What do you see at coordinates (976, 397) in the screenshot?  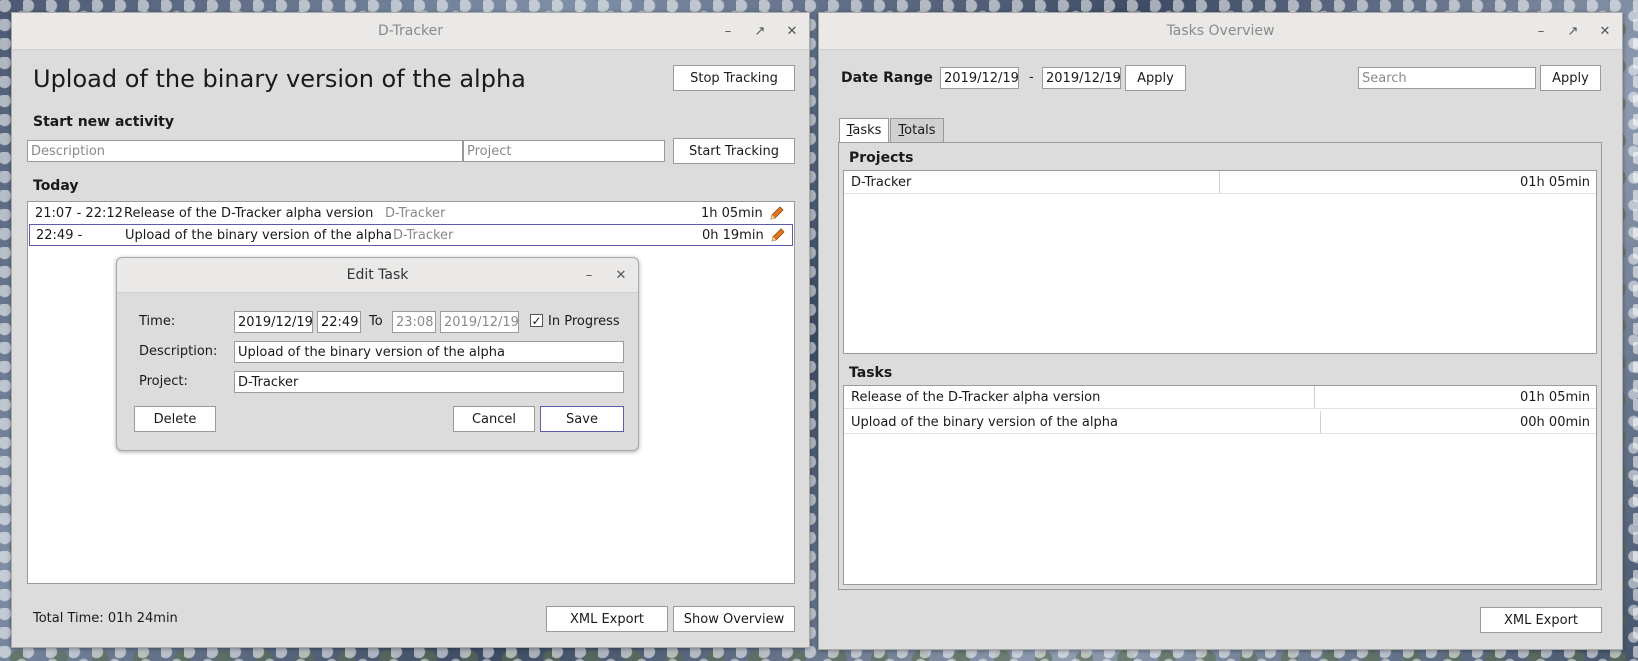 I see `task-name: Release of the D-Tracker alpha version` at bounding box center [976, 397].